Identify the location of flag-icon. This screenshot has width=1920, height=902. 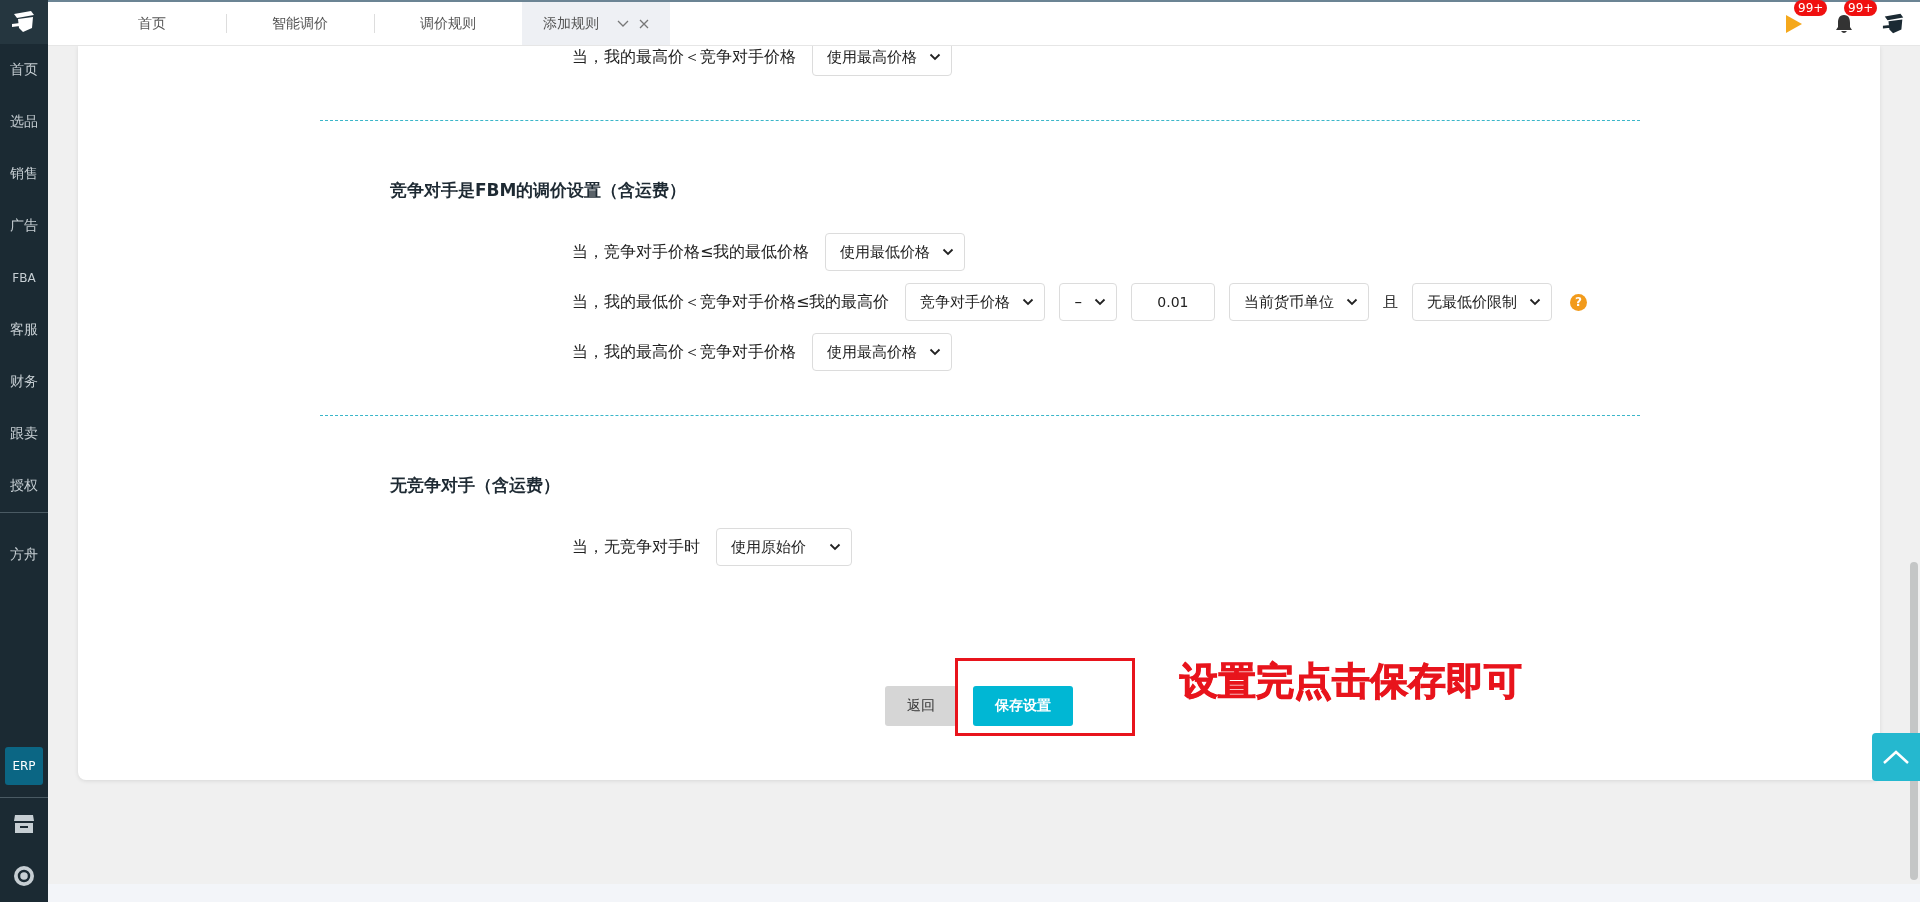
(1794, 23).